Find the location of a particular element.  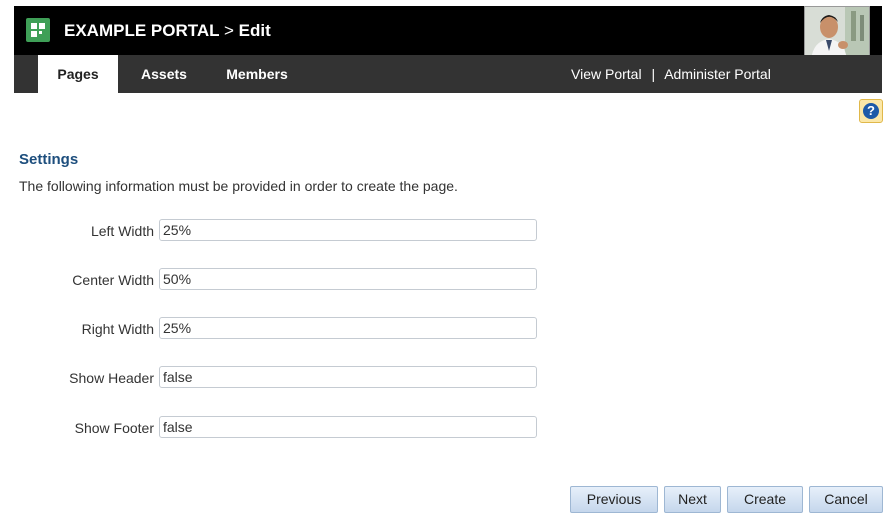

portal-name: EXAMPLE PORTAL is located at coordinates (142, 30).